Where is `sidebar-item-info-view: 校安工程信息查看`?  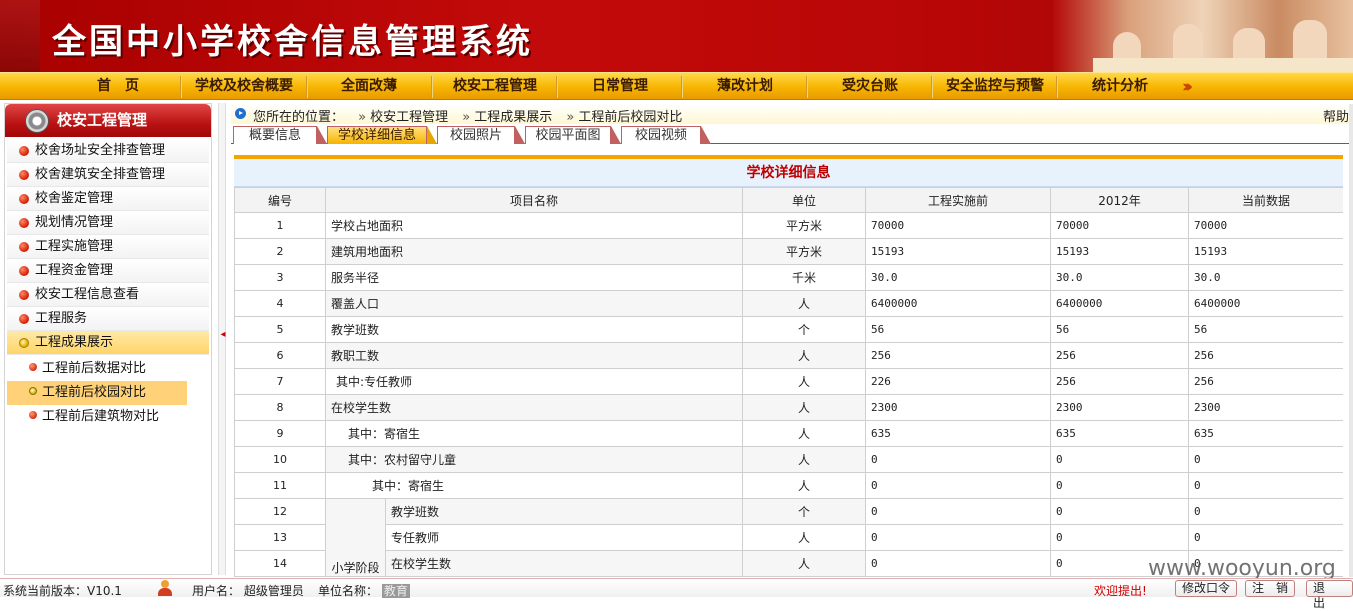 sidebar-item-info-view: 校安工程信息查看 is located at coordinates (108, 295).